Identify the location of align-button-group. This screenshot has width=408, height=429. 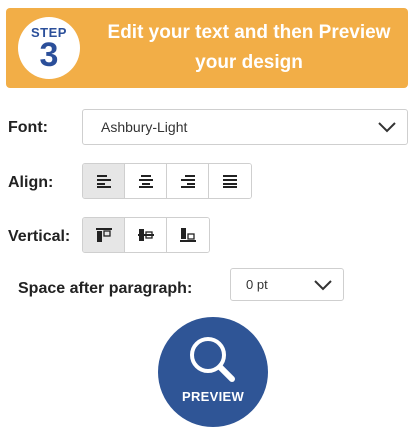
(167, 181).